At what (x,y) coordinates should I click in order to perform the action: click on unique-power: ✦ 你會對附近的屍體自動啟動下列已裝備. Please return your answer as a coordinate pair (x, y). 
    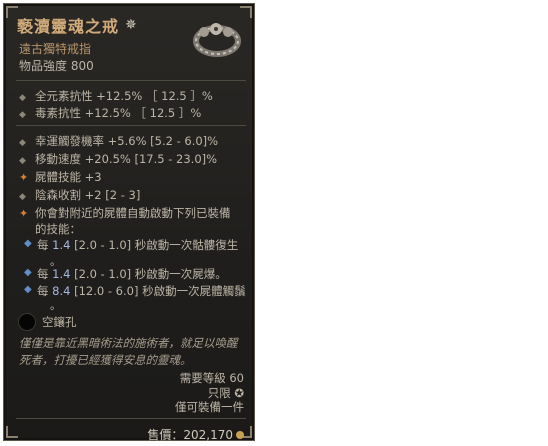
    Looking at the image, I should click on (125, 213).